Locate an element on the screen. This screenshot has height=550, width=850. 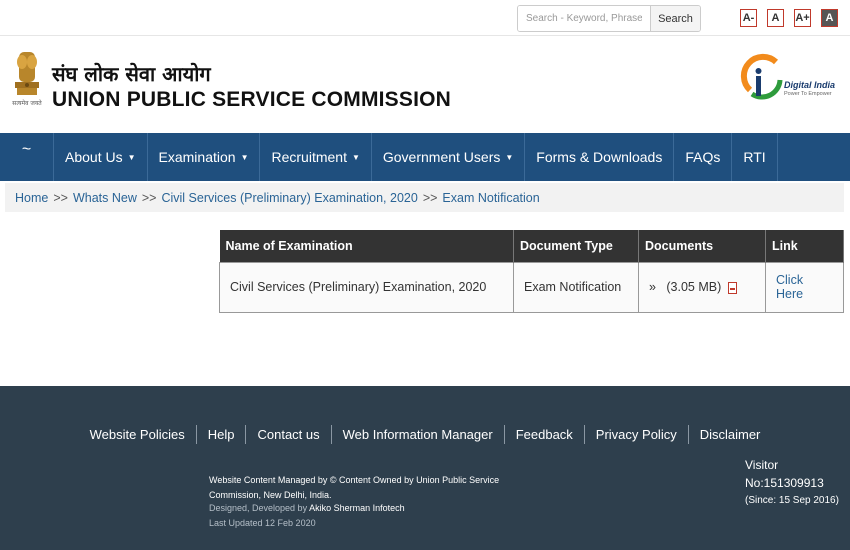
english-title: UNION PUBLIC SERVICE COMMISSION is located at coordinates (252, 99).